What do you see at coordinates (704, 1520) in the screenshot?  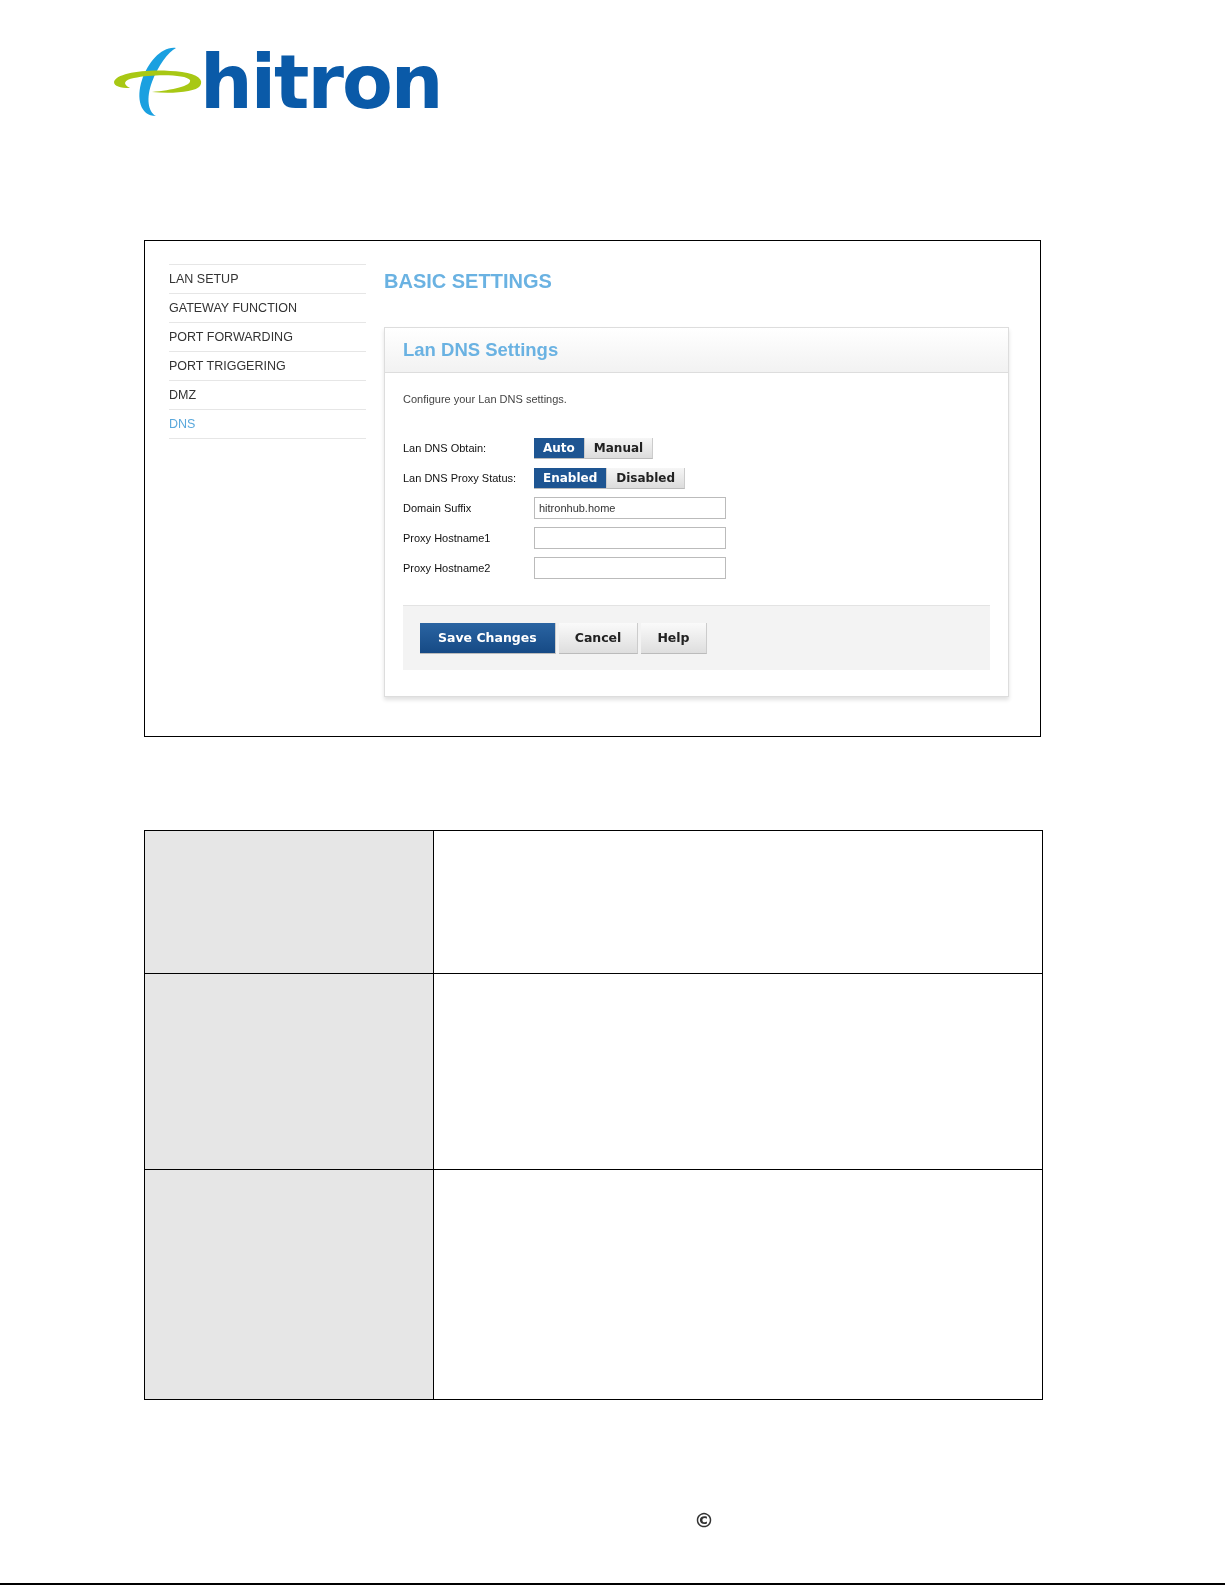 I see `copyright-symbol: ©` at bounding box center [704, 1520].